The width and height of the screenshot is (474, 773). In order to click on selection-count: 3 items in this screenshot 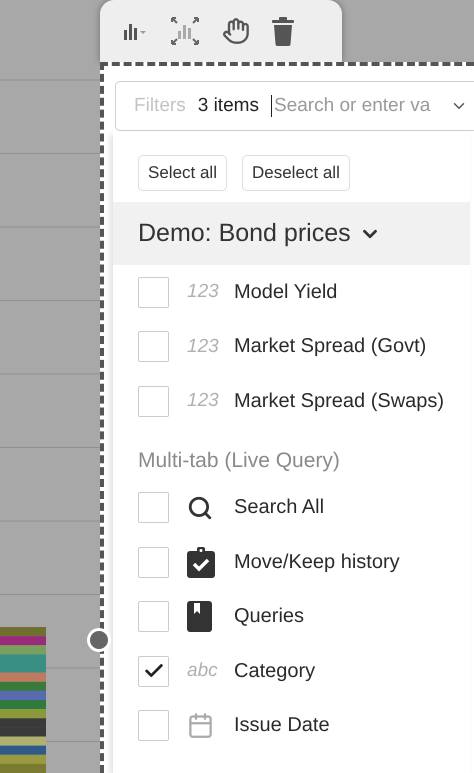, I will do `click(228, 106)`.